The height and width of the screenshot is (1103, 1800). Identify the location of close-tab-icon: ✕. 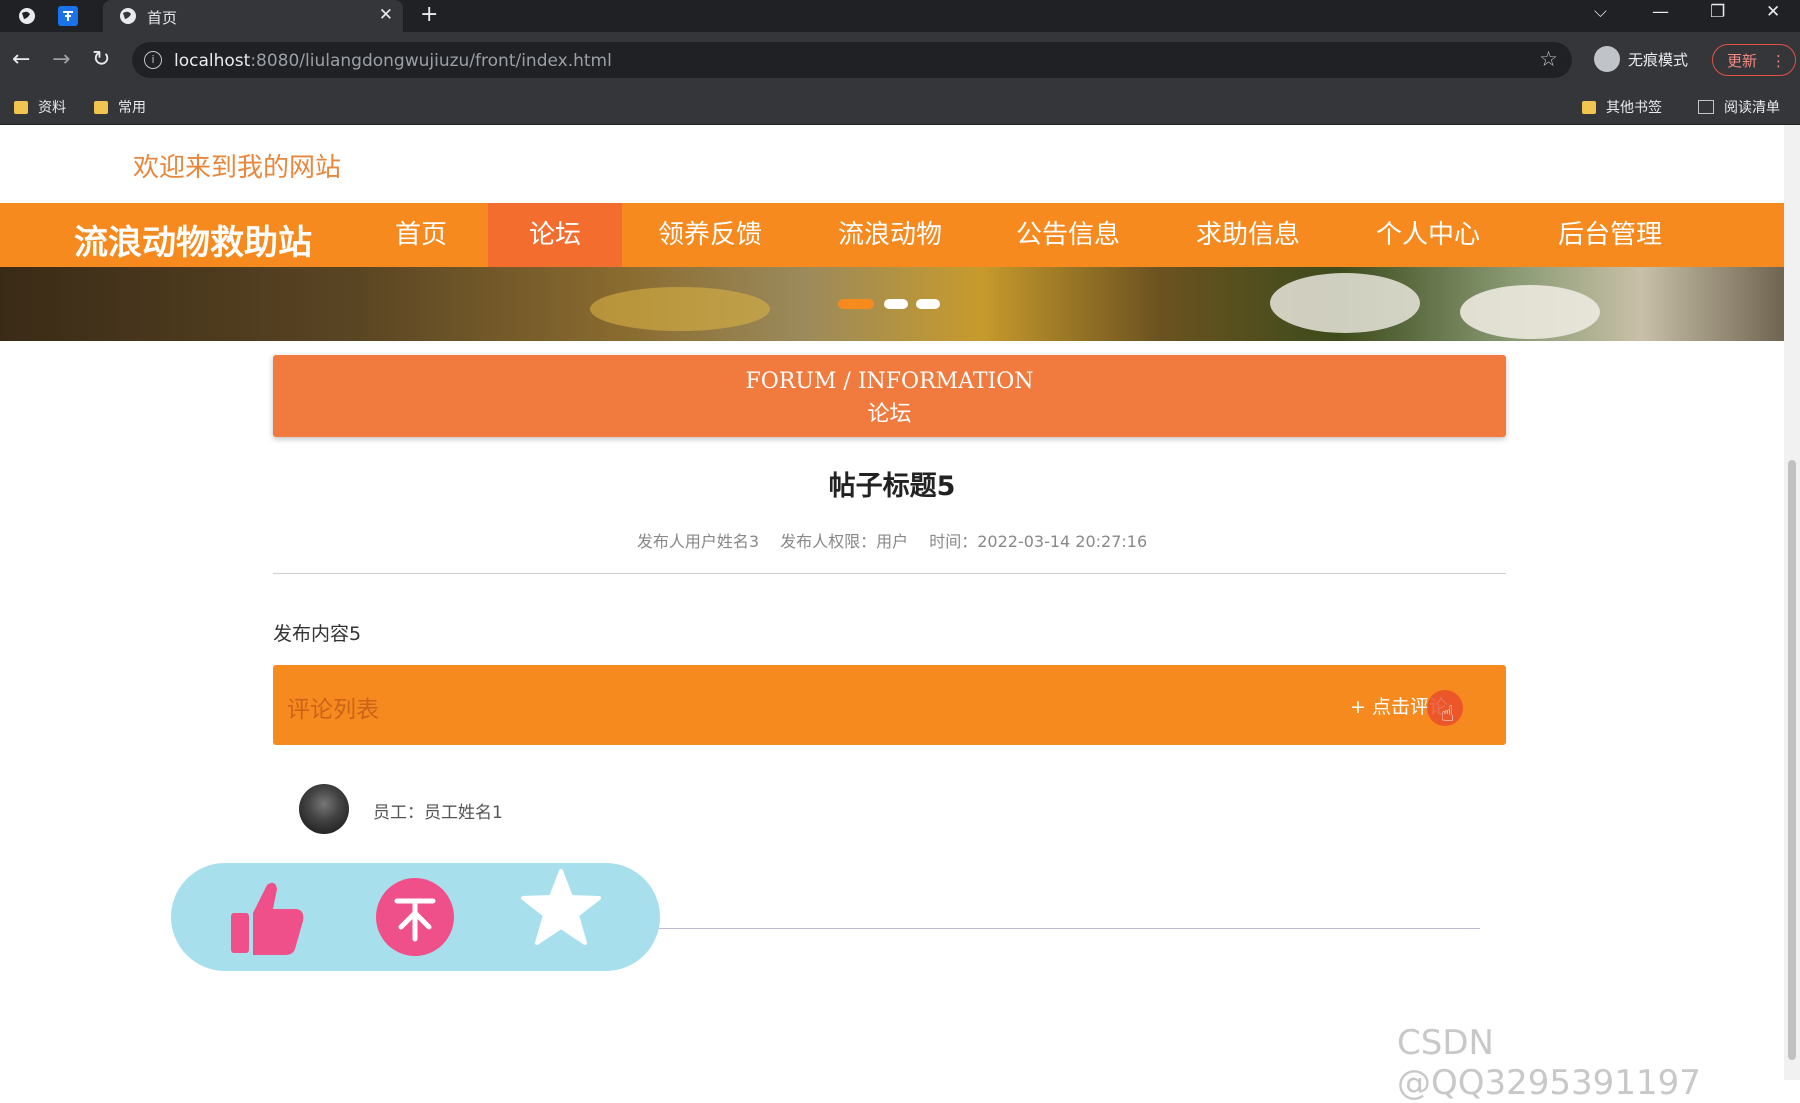
(386, 15).